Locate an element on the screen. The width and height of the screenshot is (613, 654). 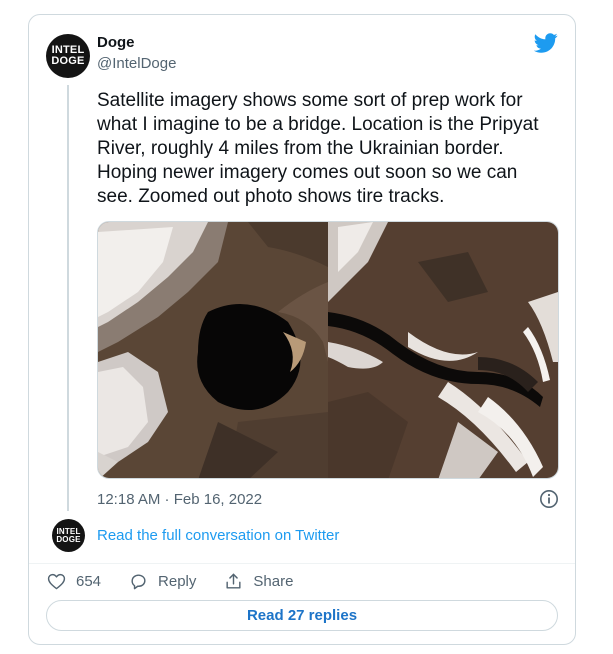
reply-button: Reply is located at coordinates (162, 581).